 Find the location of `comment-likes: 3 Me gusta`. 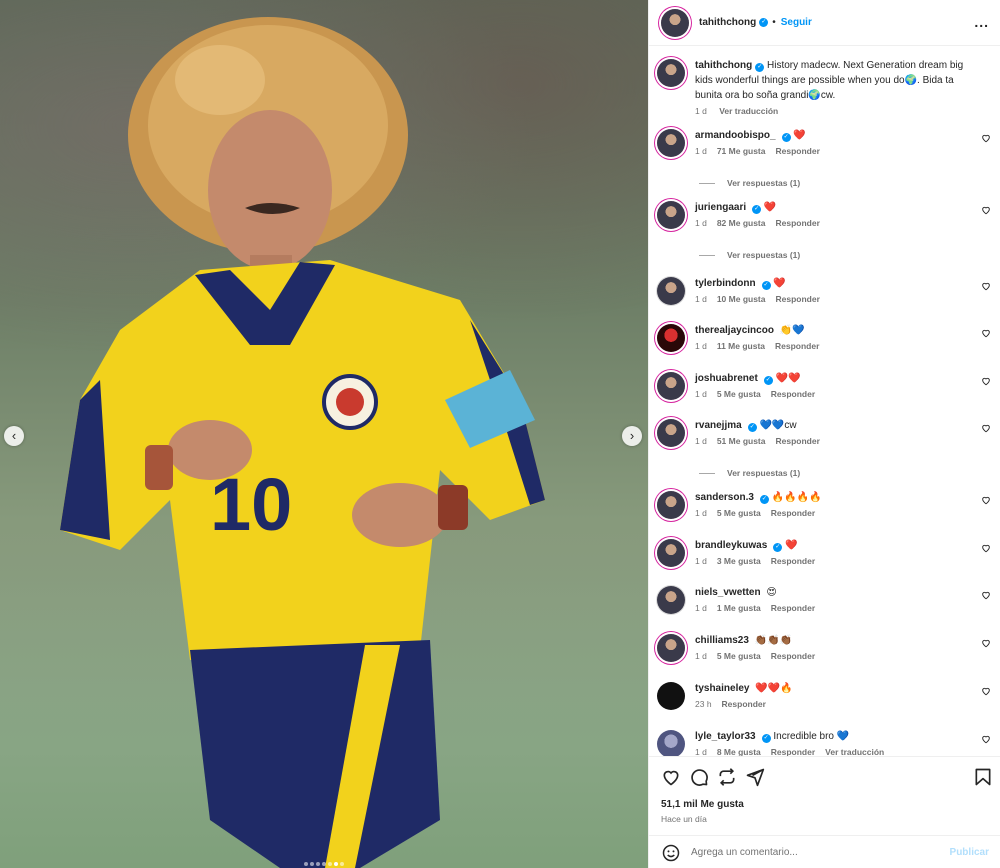

comment-likes: 3 Me gusta is located at coordinates (739, 561).